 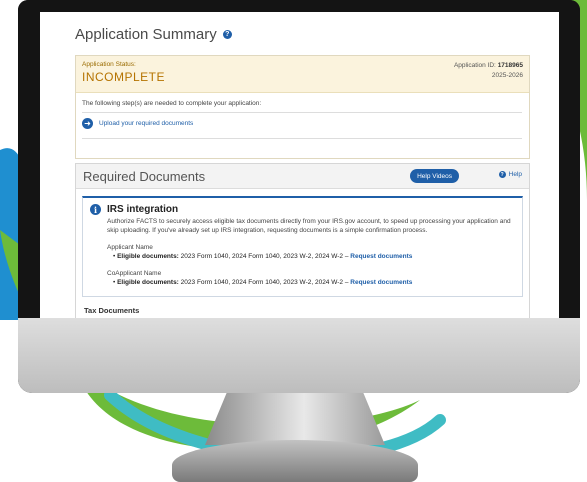 I want to click on monitor-chin, so click(x=299, y=355).